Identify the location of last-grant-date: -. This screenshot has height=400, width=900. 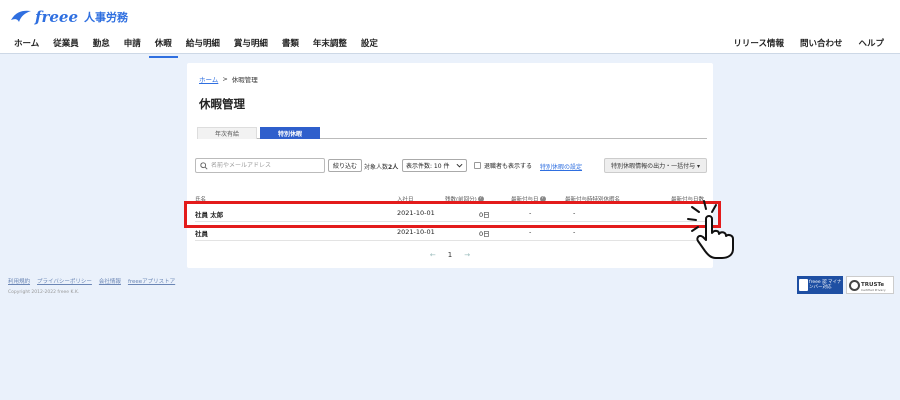
(530, 232).